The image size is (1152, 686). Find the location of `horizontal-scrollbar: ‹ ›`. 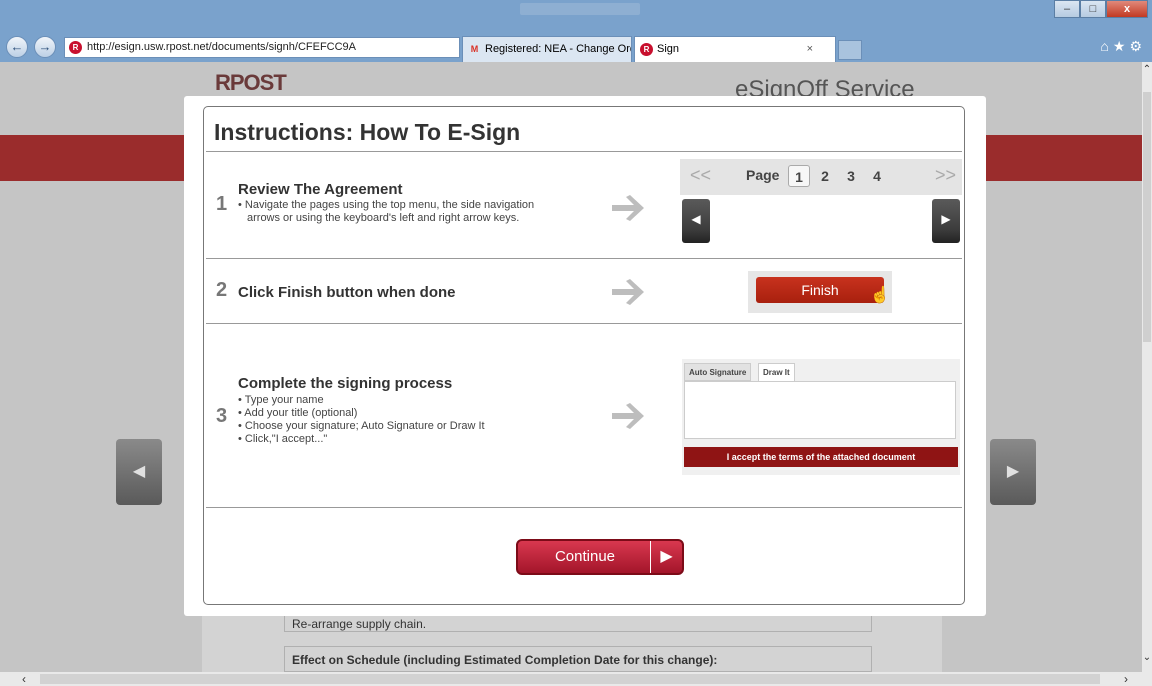

horizontal-scrollbar: ‹ › is located at coordinates (576, 679).